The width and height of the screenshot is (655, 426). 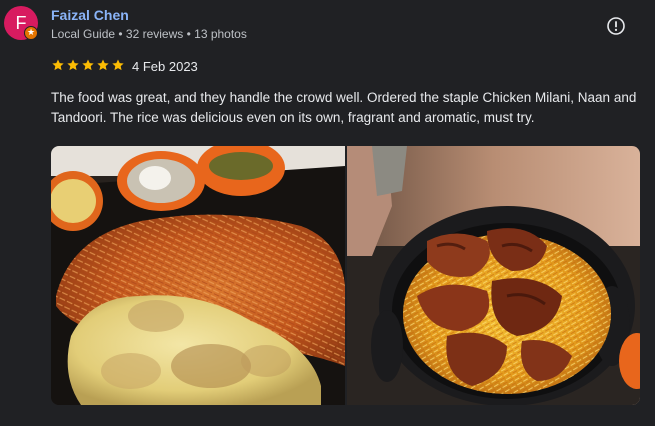 I want to click on review-date: 4 Feb 2023, so click(x=165, y=66).